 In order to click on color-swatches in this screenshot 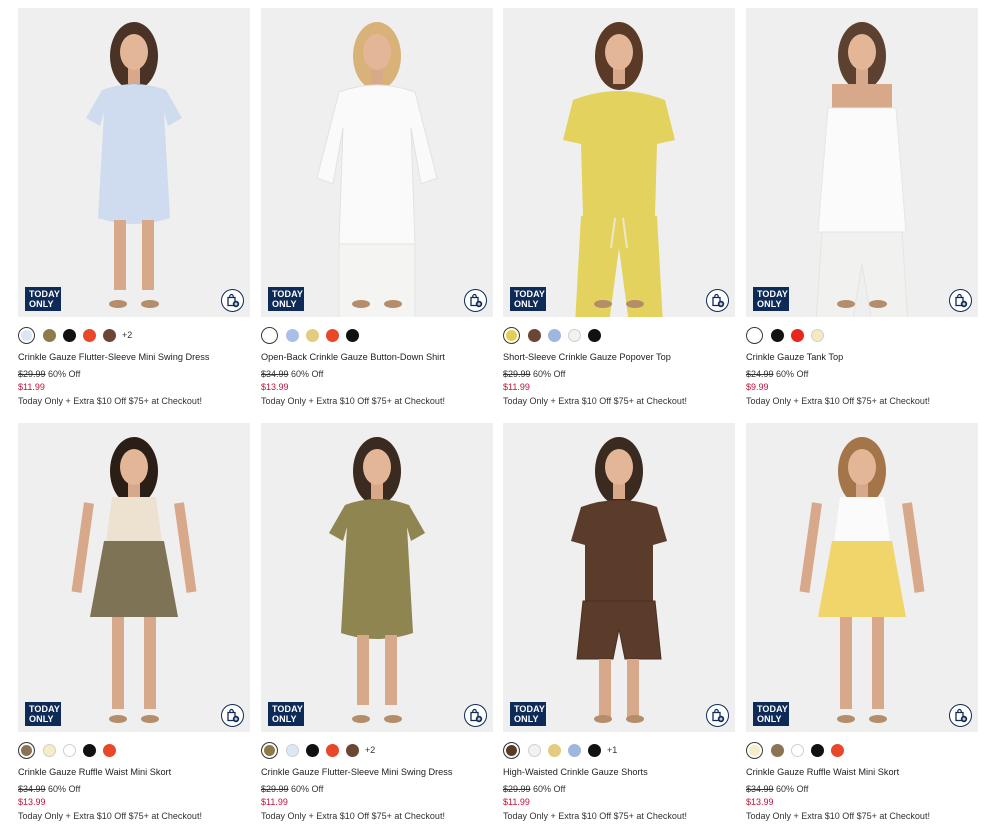, I will do `click(313, 335)`.